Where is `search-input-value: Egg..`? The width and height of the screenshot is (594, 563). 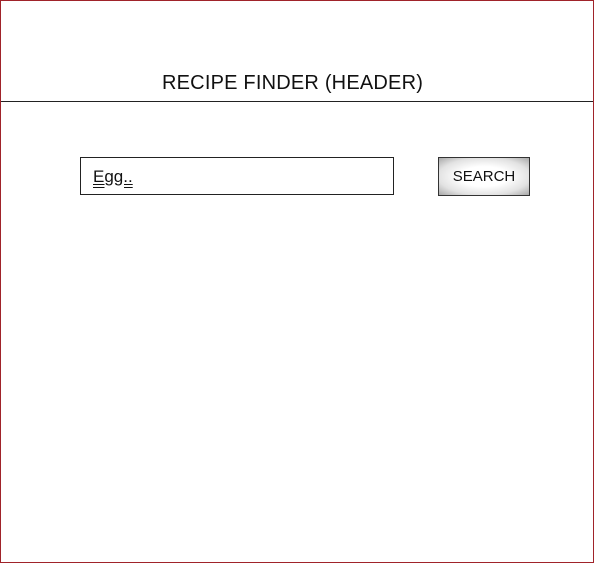 search-input-value: Egg.. is located at coordinates (113, 176).